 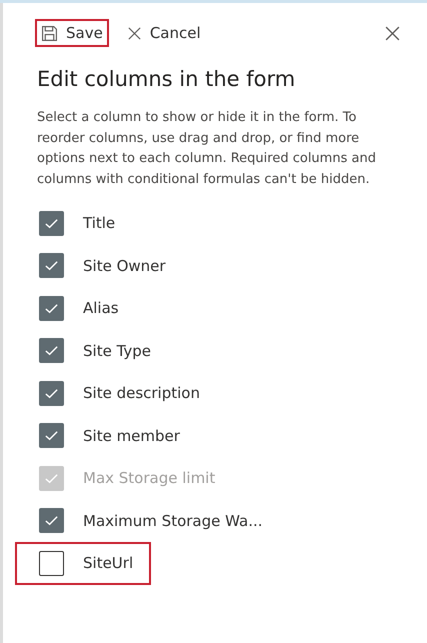 I want to click on description-text: Select a column to show or hide it in the form. To reorder columns, use drag and drop, or find more options next to each column. Required columns and columns with conditional formulas can't be hidden., so click(x=207, y=149).